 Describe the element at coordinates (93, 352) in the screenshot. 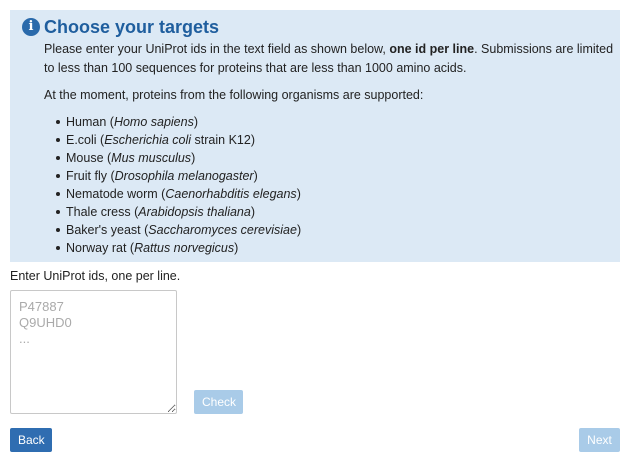

I see `uniprot-ids-textarea` at that location.